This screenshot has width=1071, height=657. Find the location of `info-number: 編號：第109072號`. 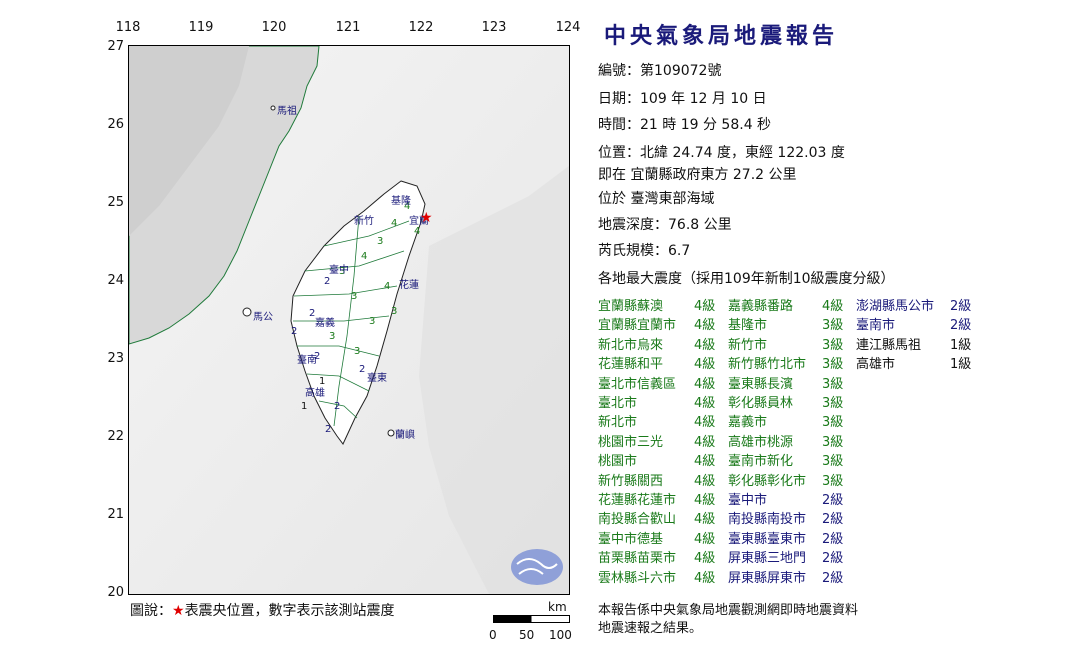

info-number: 編號：第109072號 is located at coordinates (659, 70).